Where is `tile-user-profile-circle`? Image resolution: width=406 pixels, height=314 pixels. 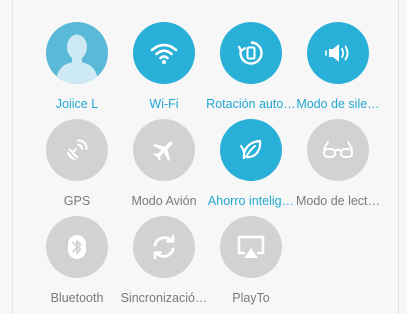
tile-user-profile-circle is located at coordinates (77, 53).